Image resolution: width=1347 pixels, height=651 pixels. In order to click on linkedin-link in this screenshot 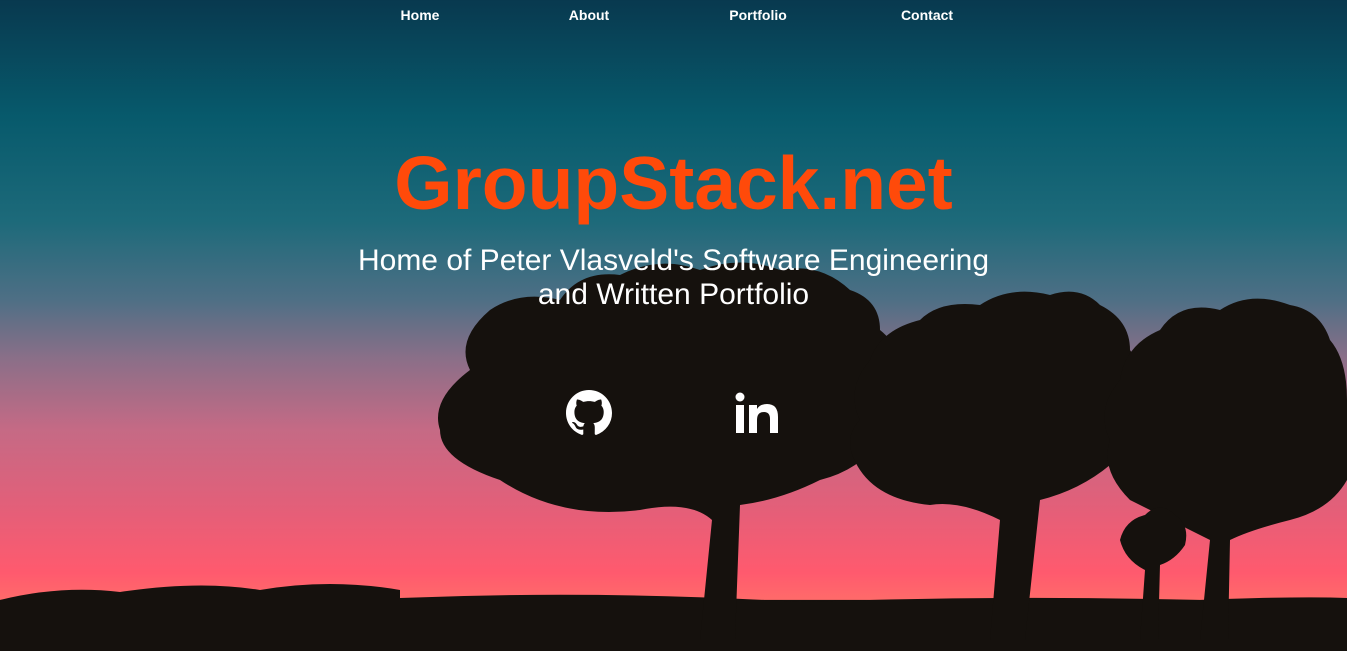, I will do `click(757, 413)`.